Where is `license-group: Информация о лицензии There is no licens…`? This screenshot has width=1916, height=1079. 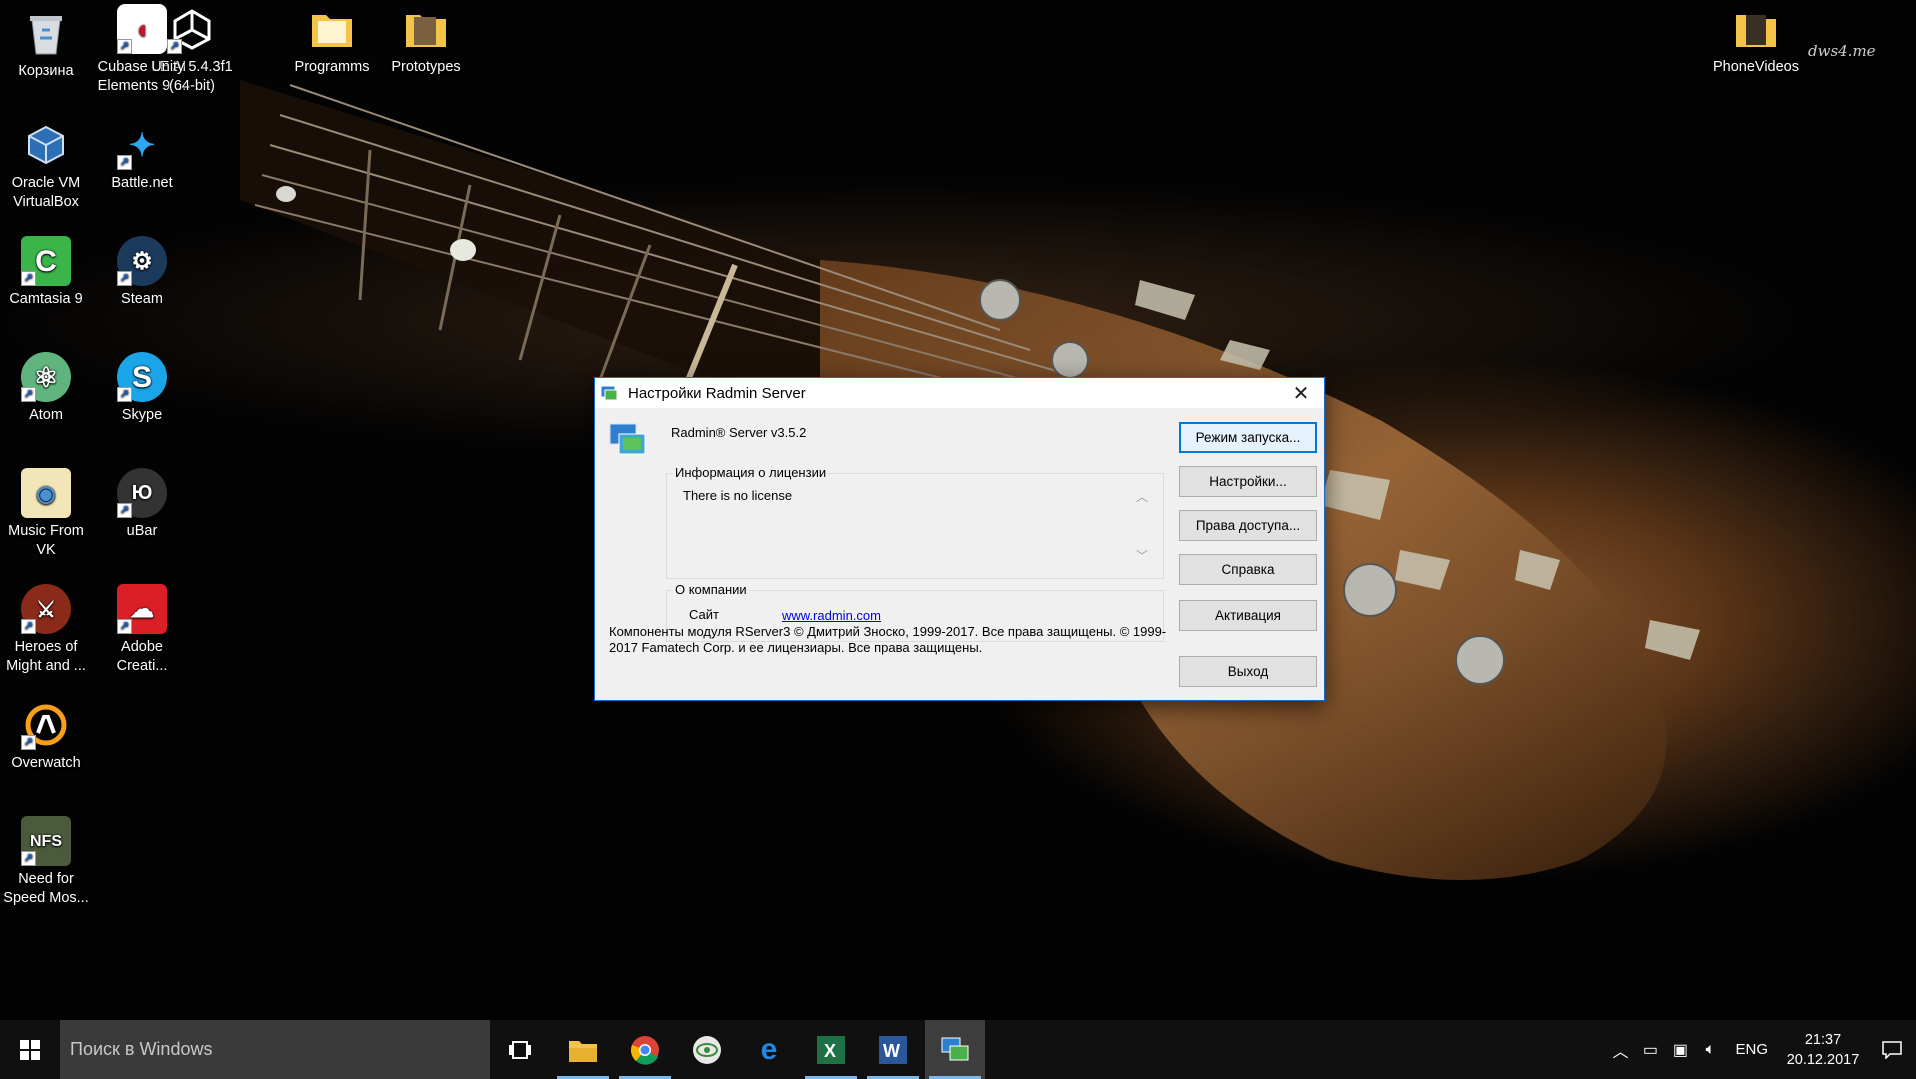
license-group: Информация о лицензии There is no licens… is located at coordinates (915, 522).